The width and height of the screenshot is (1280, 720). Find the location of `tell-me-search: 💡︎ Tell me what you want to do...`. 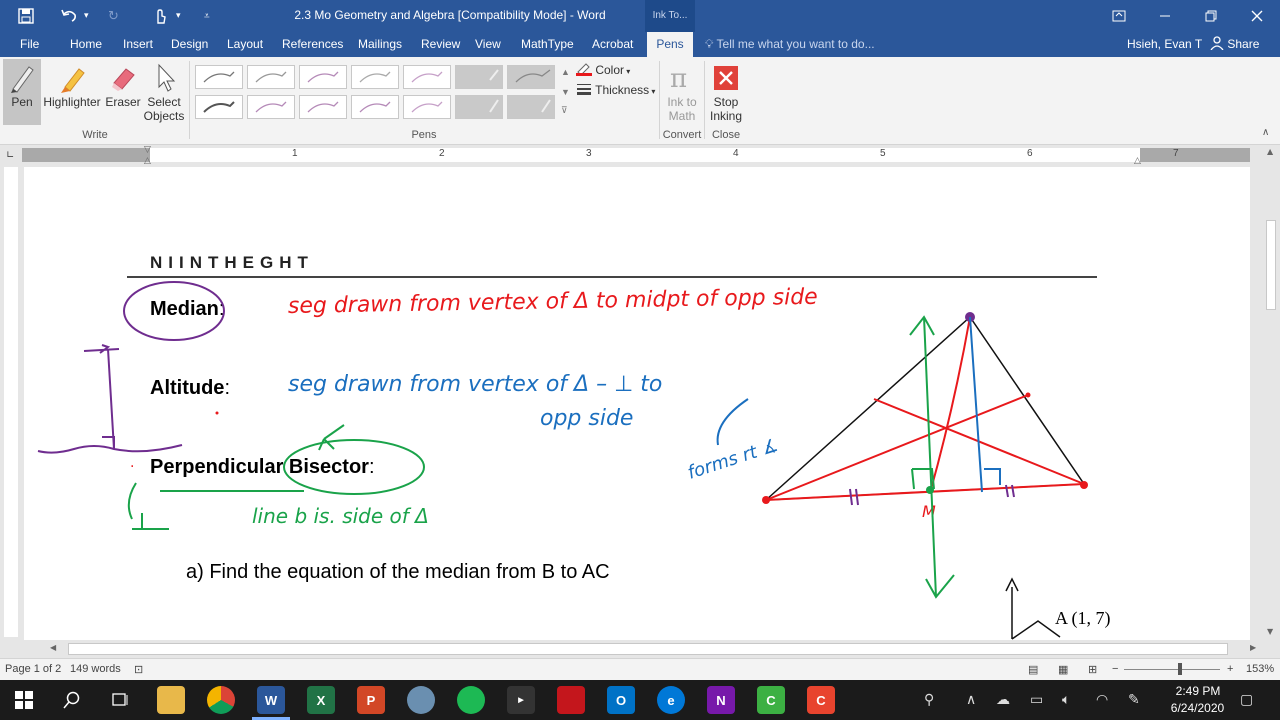

tell-me-search: 💡︎ Tell me what you want to do... is located at coordinates (790, 44).